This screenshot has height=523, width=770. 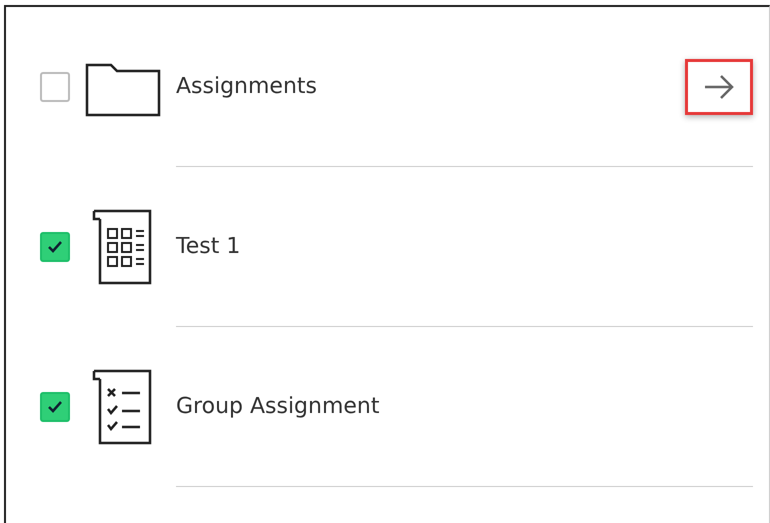 What do you see at coordinates (246, 86) in the screenshot?
I see `item-title: Assignments` at bounding box center [246, 86].